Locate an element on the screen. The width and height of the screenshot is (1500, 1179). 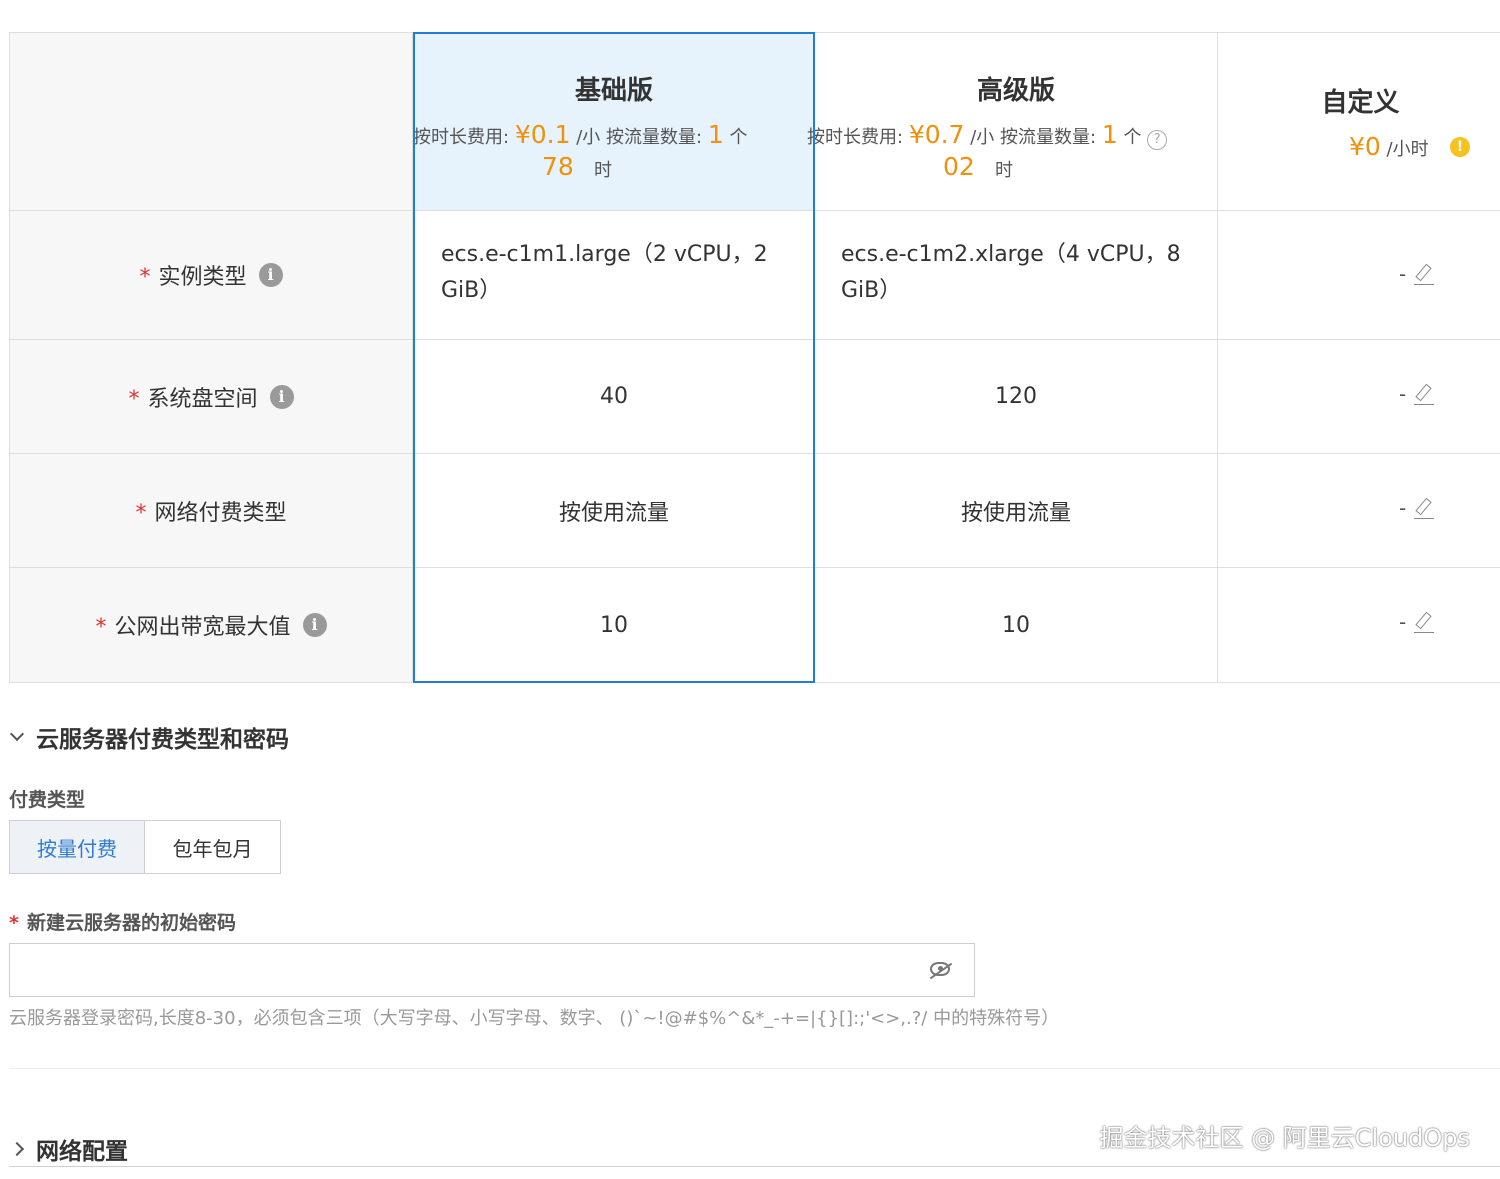
plan-basic-title: 基础版 is located at coordinates (614, 88).